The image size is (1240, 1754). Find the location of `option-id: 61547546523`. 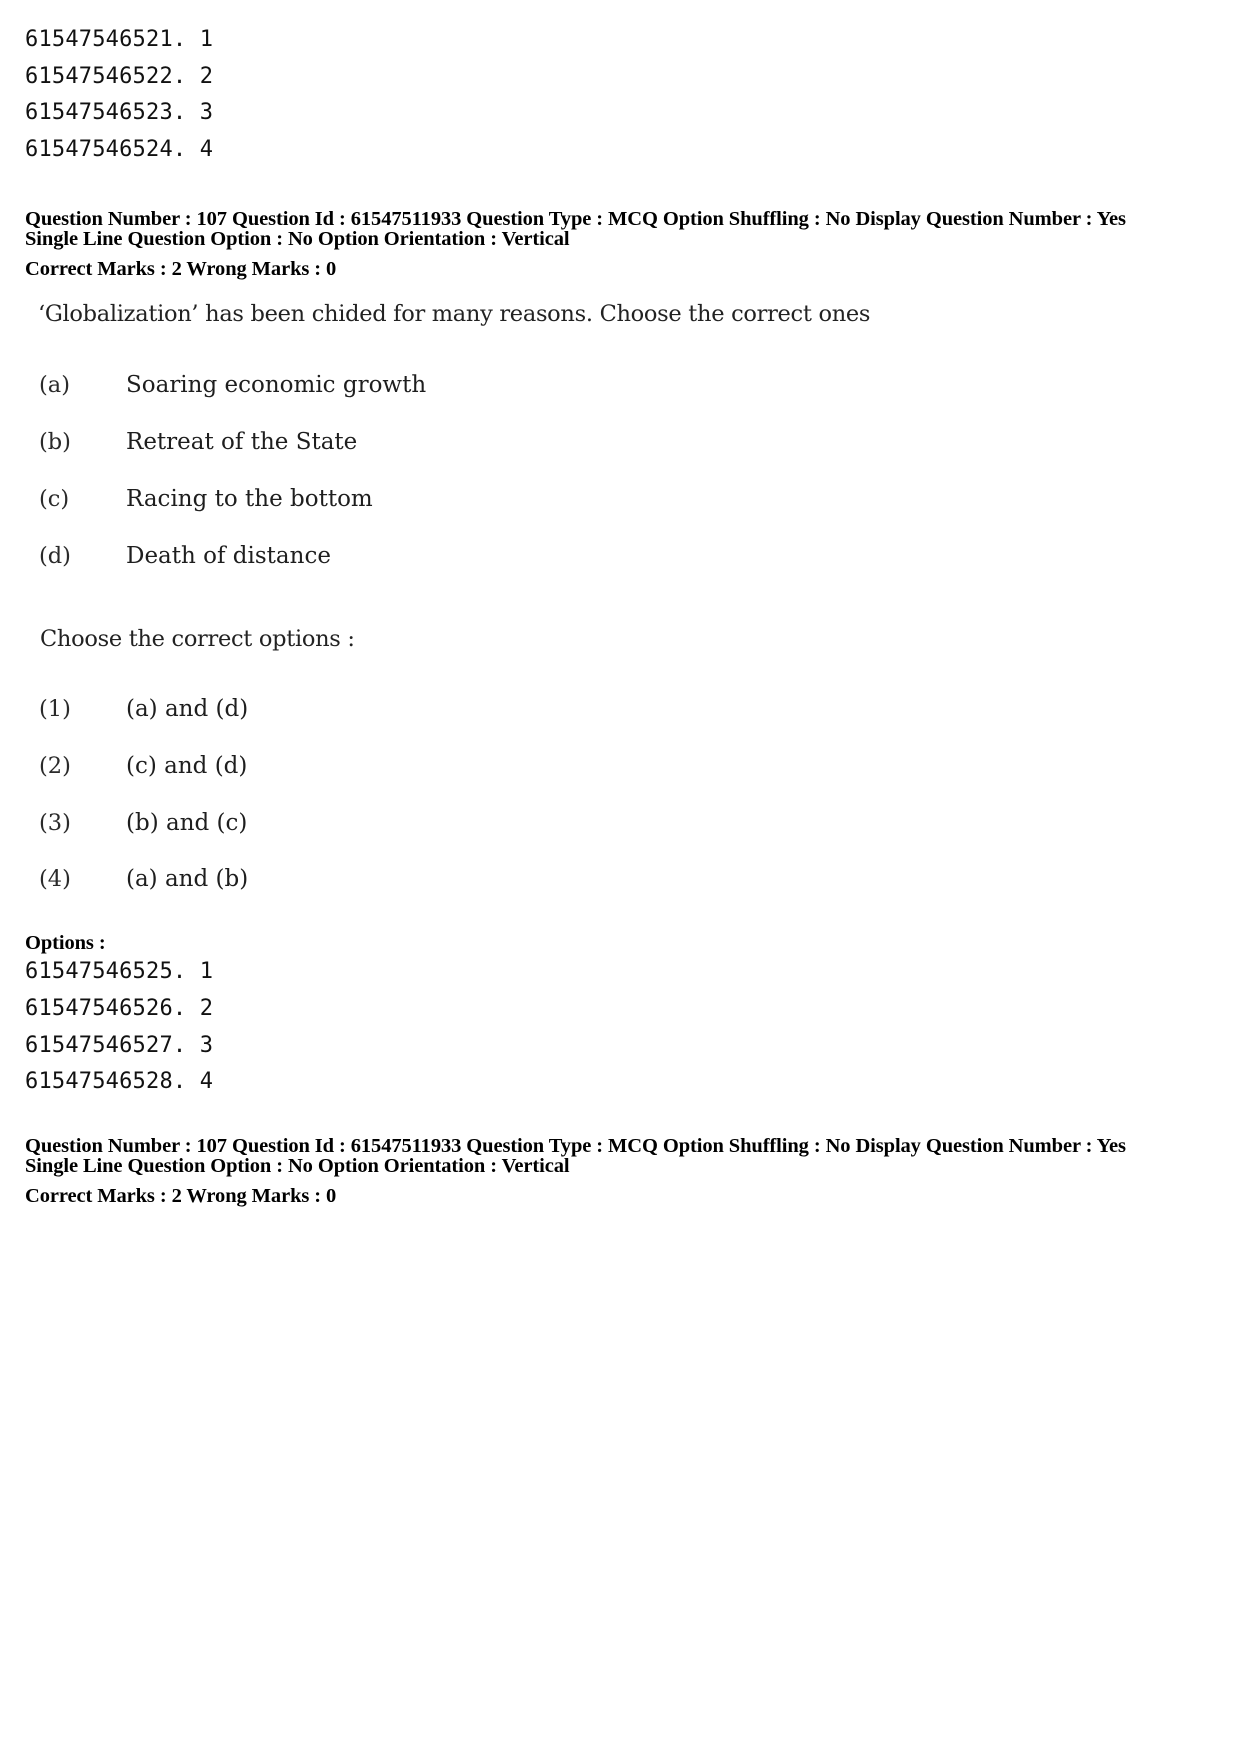

option-id: 61547546523 is located at coordinates (99, 112).